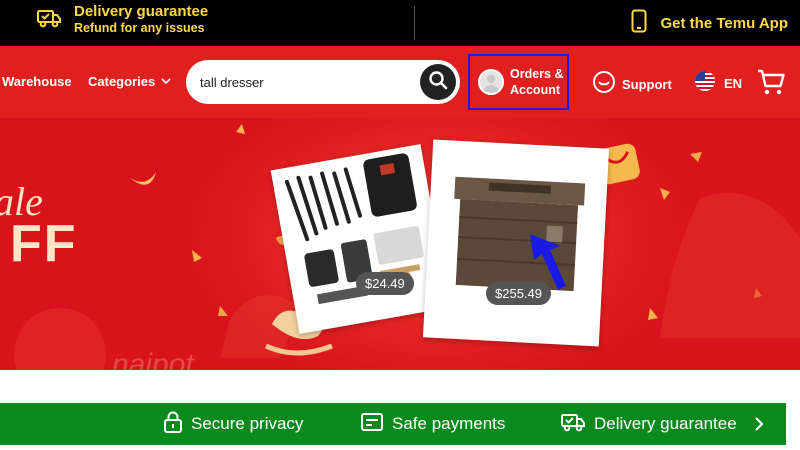  I want to click on nav-categories-label: Categories, so click(122, 81).